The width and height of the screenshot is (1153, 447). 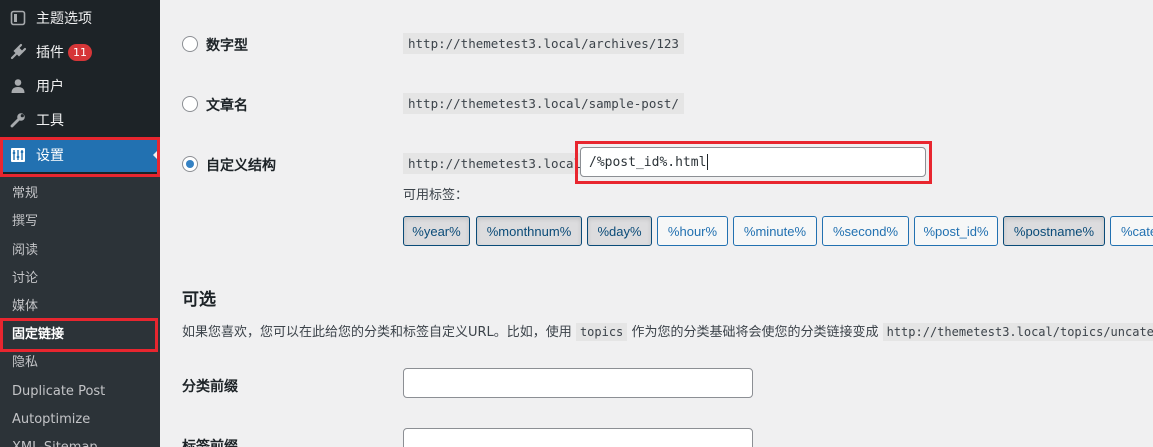 What do you see at coordinates (708, 162) in the screenshot?
I see `text-caret` at bounding box center [708, 162].